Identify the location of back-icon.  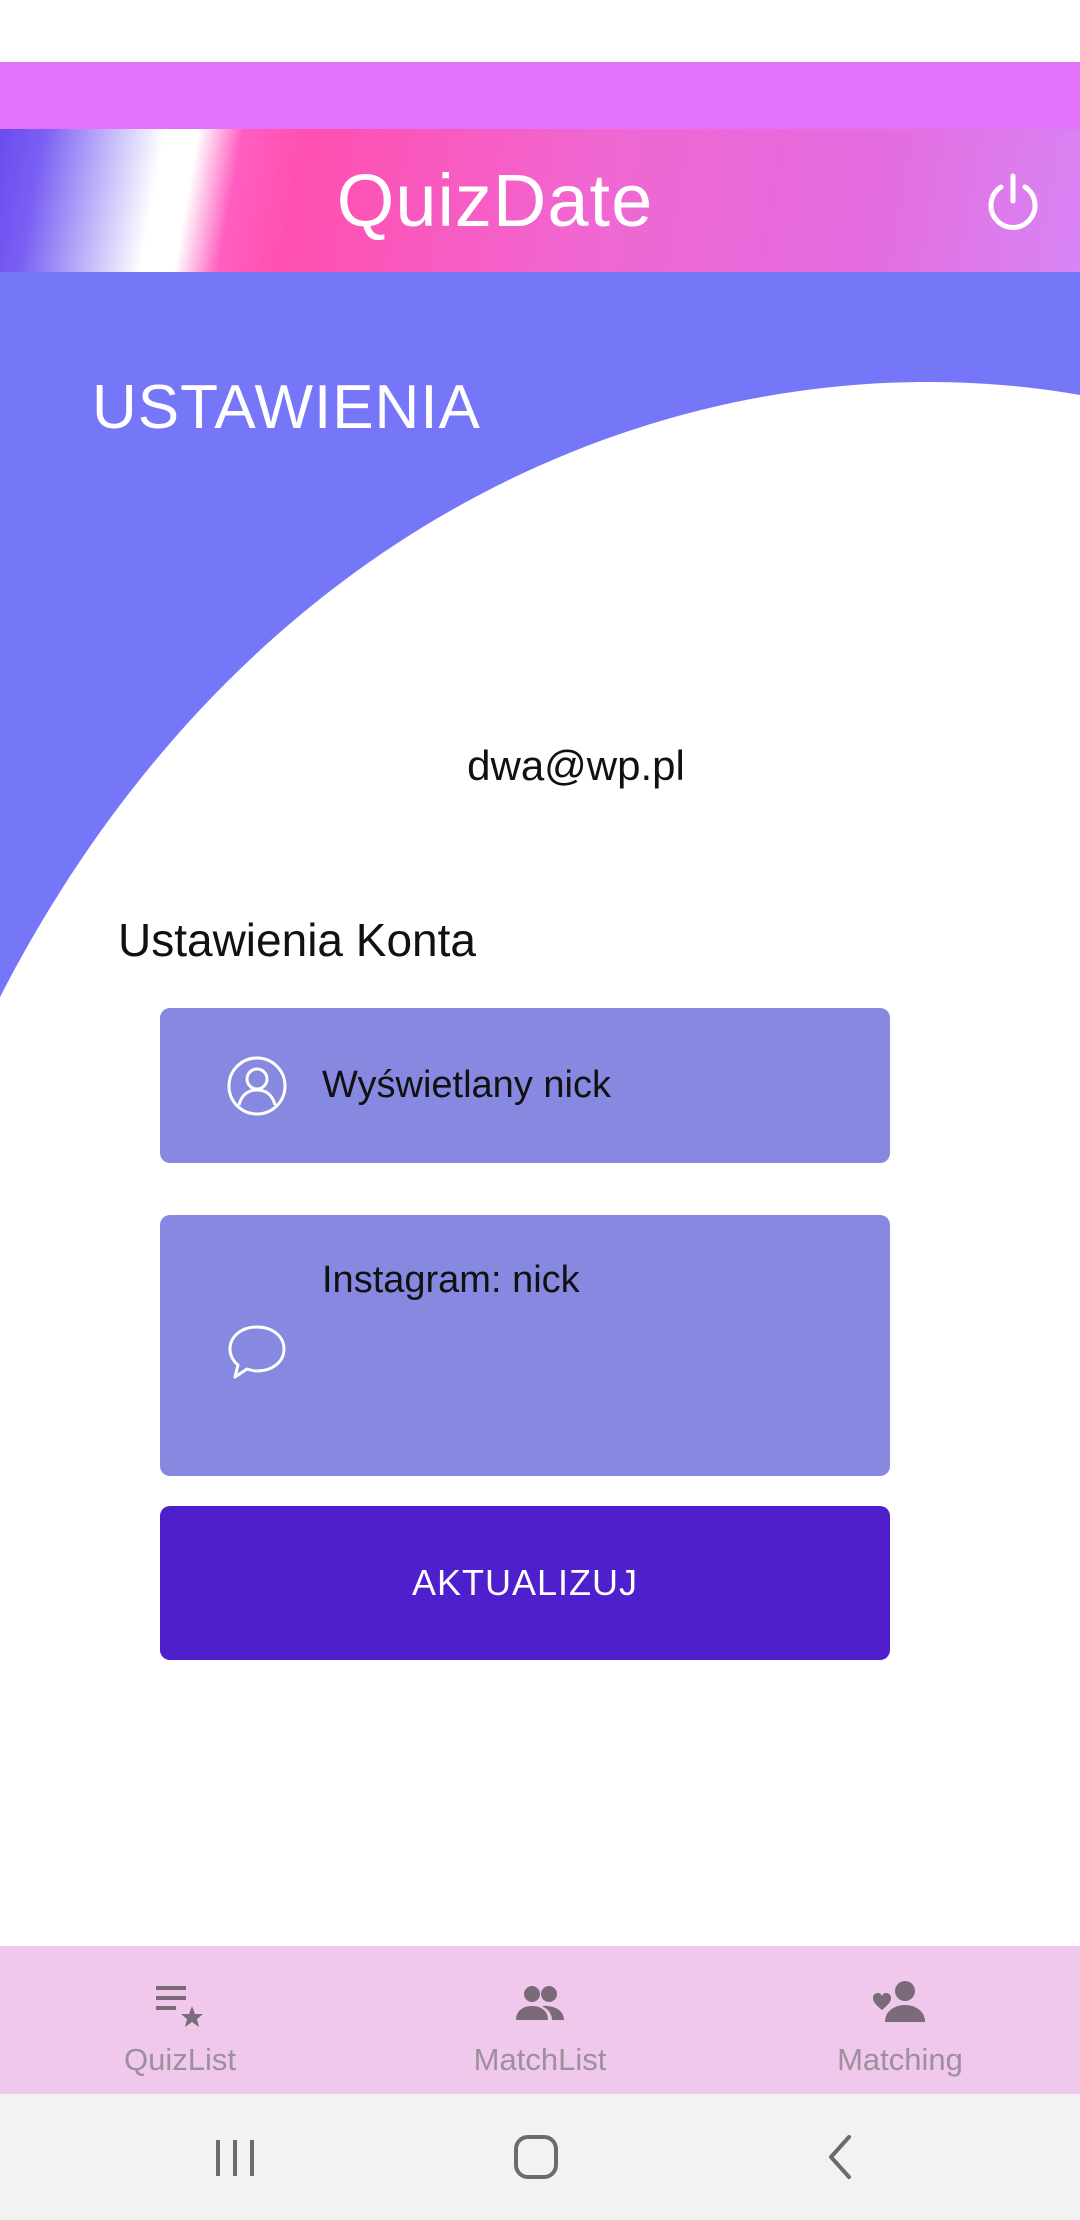
(840, 2157).